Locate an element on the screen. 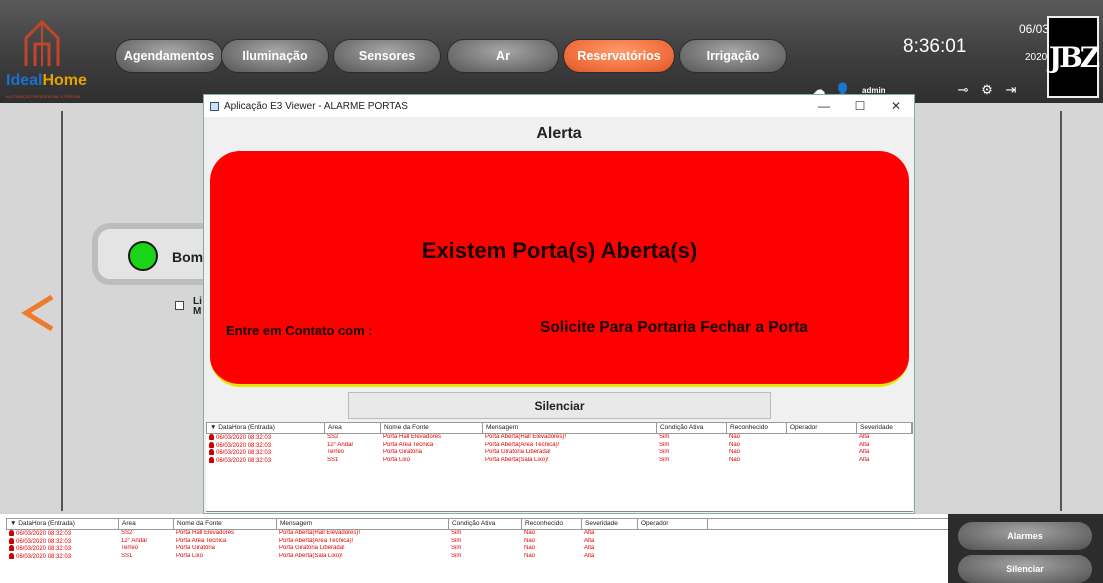 Image resolution: width=1103 pixels, height=583 pixels. table-cell: Porta Aberta(Hall Elevadores)! is located at coordinates (362, 534).